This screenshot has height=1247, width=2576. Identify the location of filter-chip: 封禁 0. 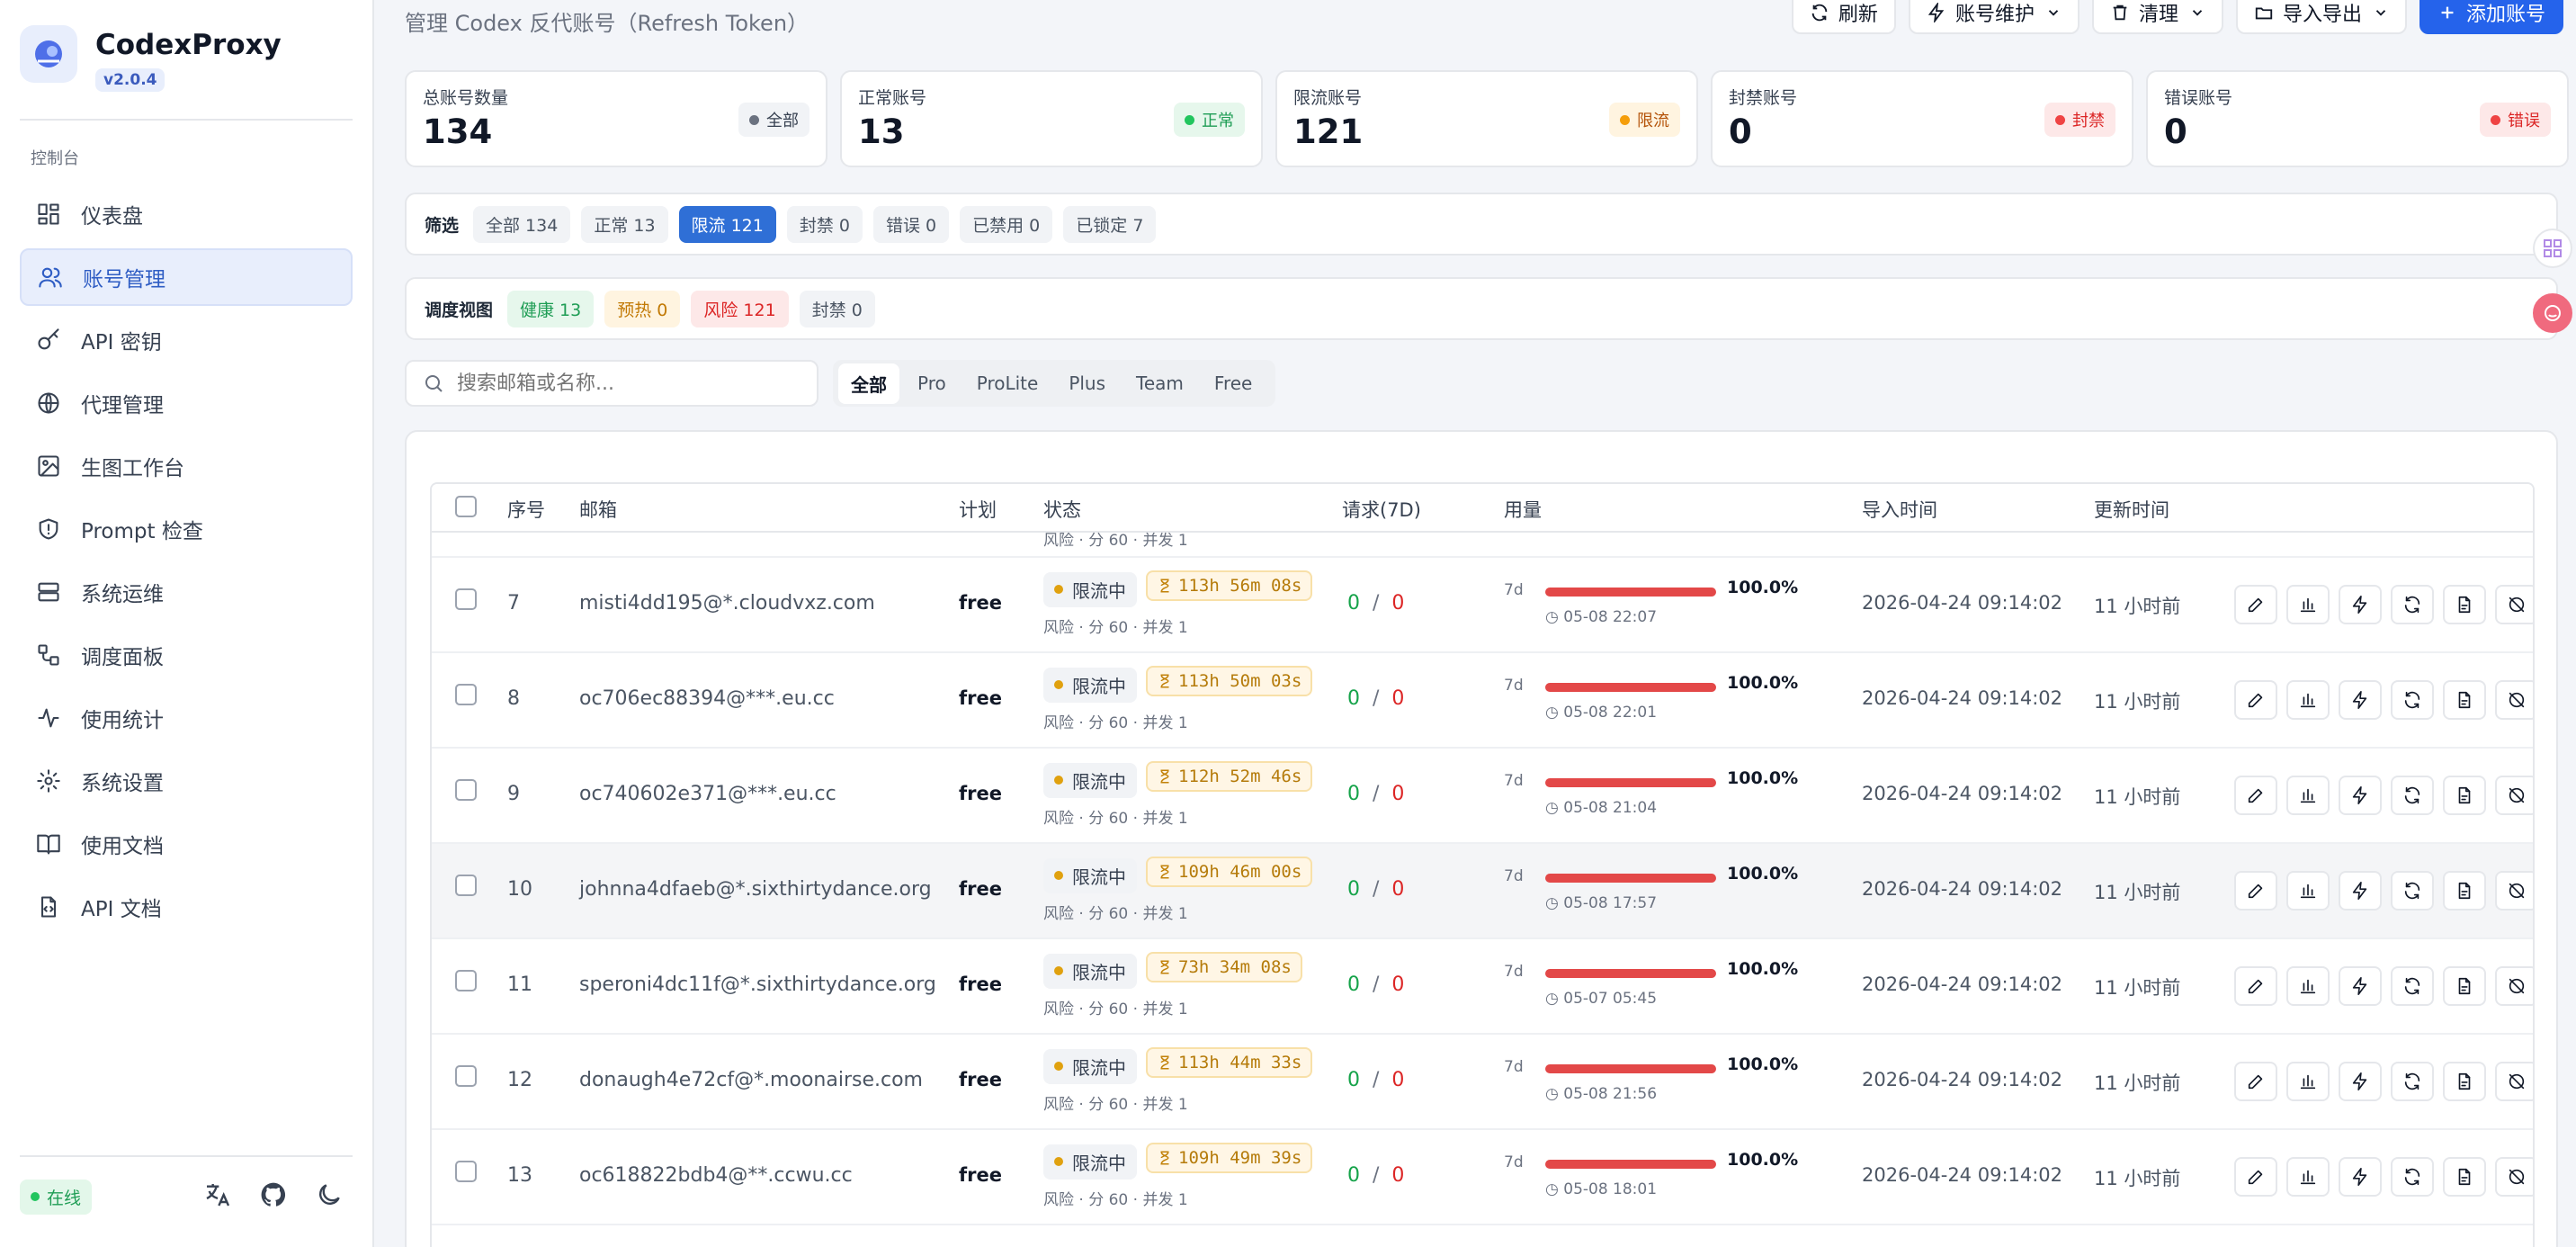
(824, 224).